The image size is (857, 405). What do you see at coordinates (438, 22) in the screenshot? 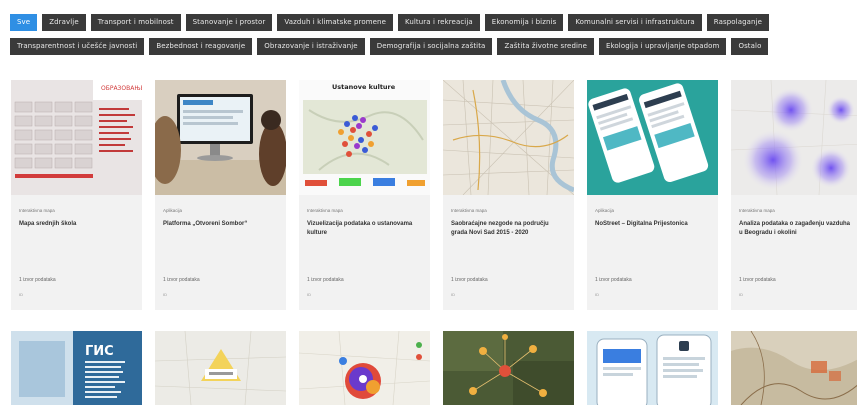
I see `filter-chip-culture: Kultura i rekreacija` at bounding box center [438, 22].